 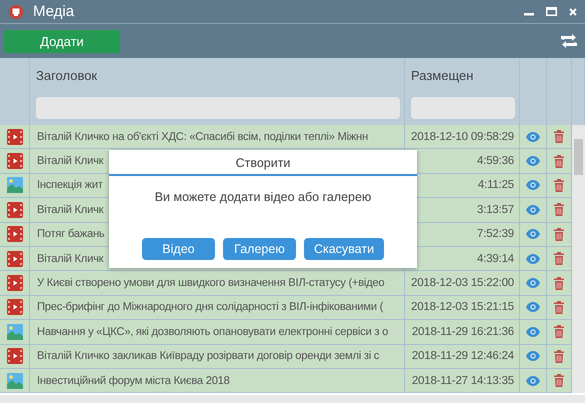 What do you see at coordinates (263, 163) in the screenshot?
I see `dialog-title: Створити` at bounding box center [263, 163].